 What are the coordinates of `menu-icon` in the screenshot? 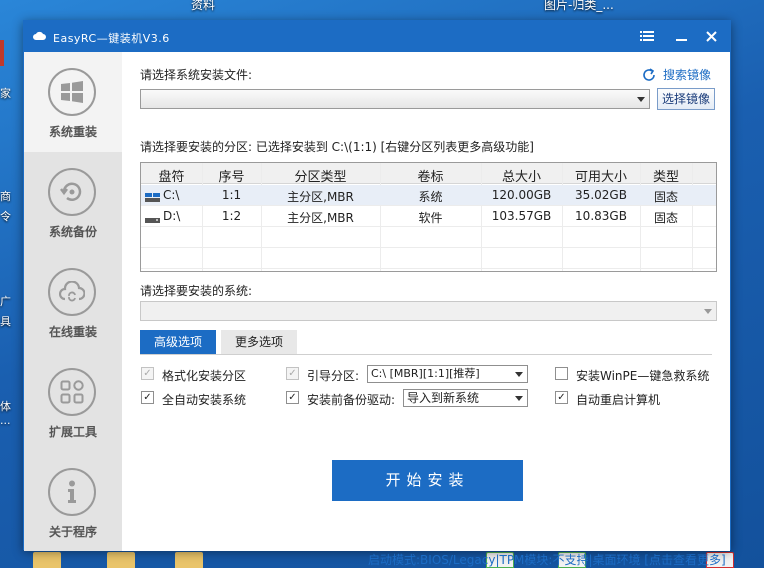 It's located at (647, 36).